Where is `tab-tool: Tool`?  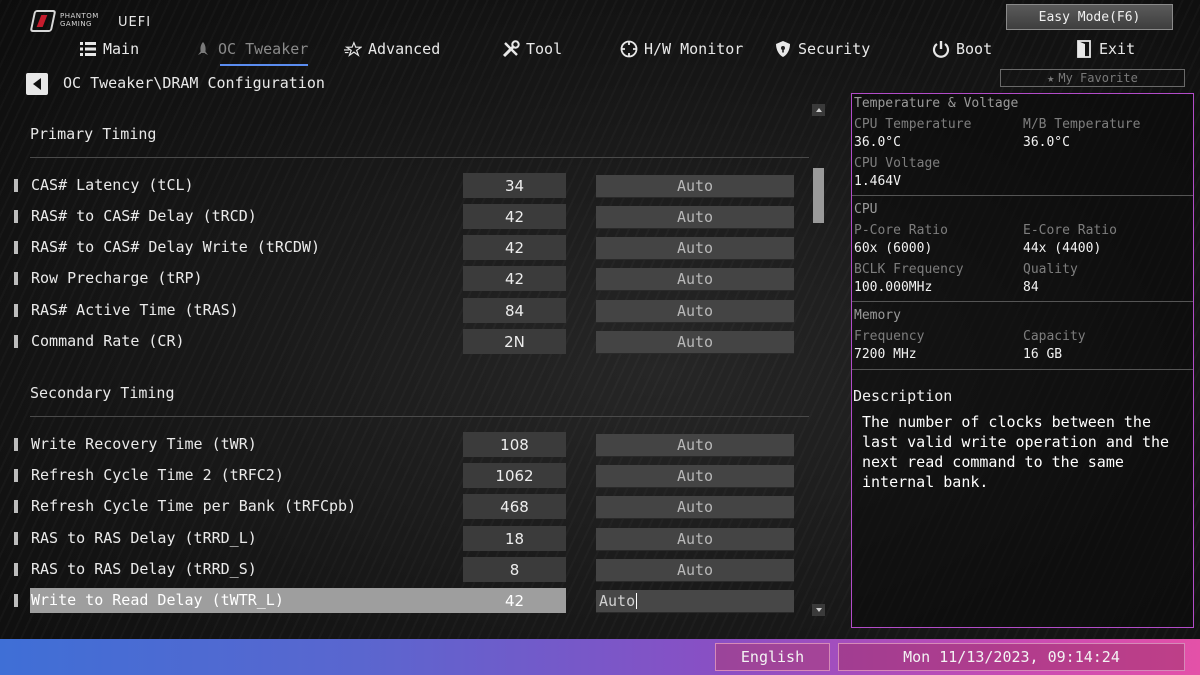
tab-tool: Tool is located at coordinates (532, 49).